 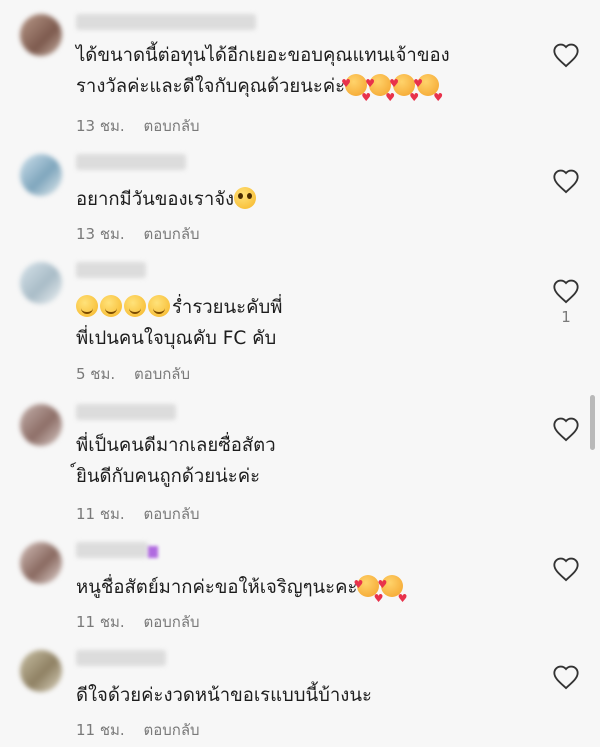 What do you see at coordinates (179, 322) in the screenshot?
I see `comment-text: ร่ำรวยนะคับพี่ พี่เปนคนใจบุณคับ FC คับ` at bounding box center [179, 322].